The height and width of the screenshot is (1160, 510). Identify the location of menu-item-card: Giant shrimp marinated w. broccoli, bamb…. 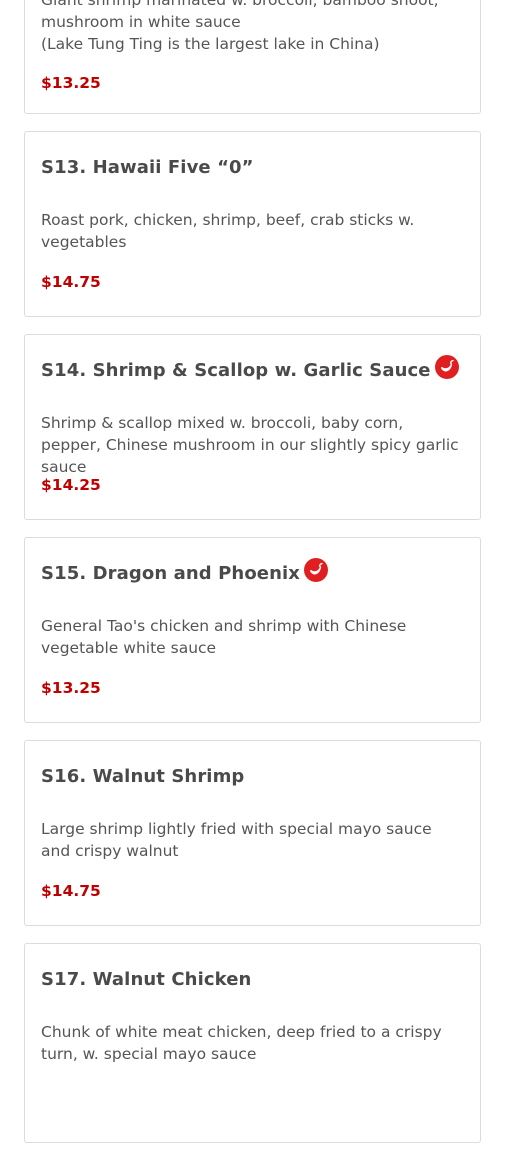
(252, 57).